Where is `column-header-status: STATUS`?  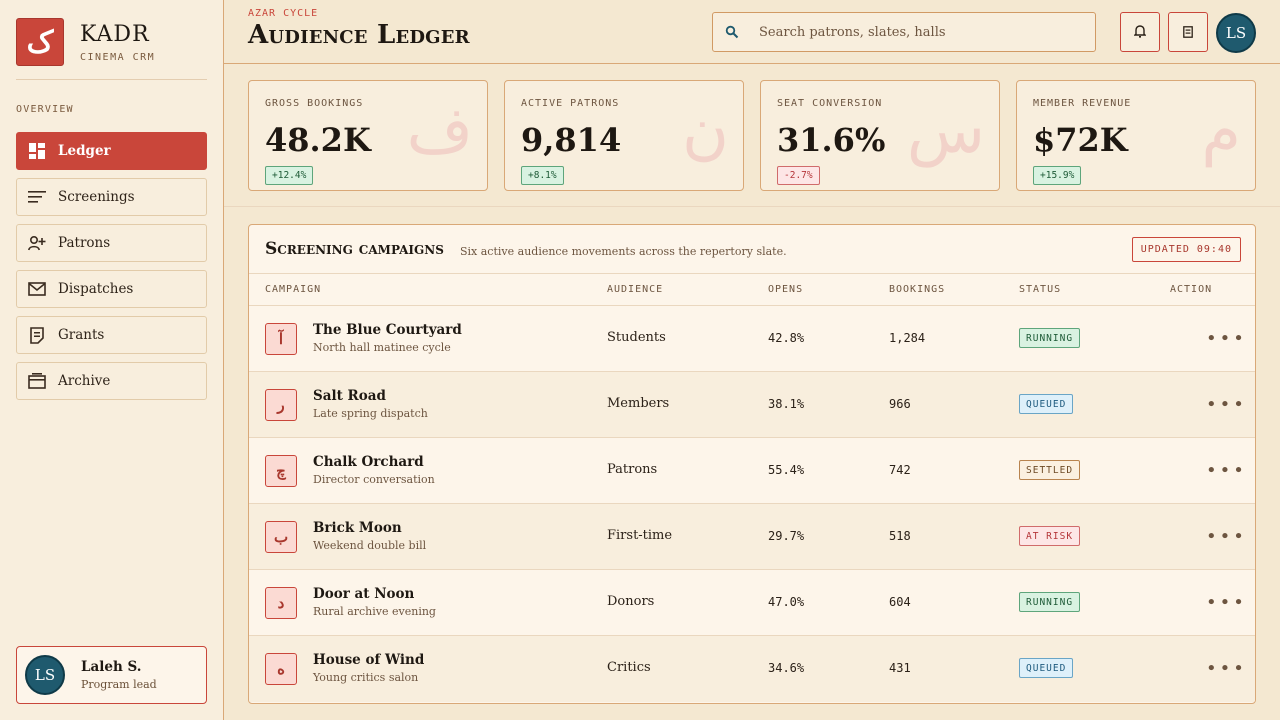
column-header-status: STATUS is located at coordinates (1040, 289).